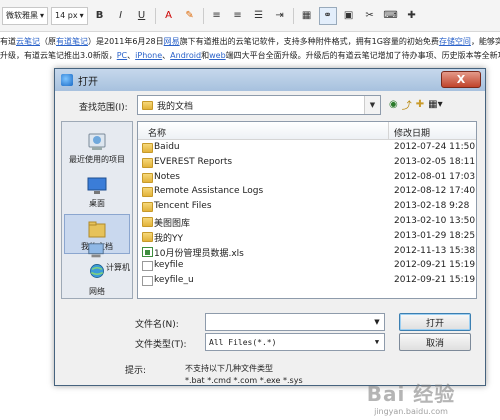 The height and width of the screenshot is (420, 500). Describe the element at coordinates (190, 16) in the screenshot. I see `highlight-icon: ✎` at that location.